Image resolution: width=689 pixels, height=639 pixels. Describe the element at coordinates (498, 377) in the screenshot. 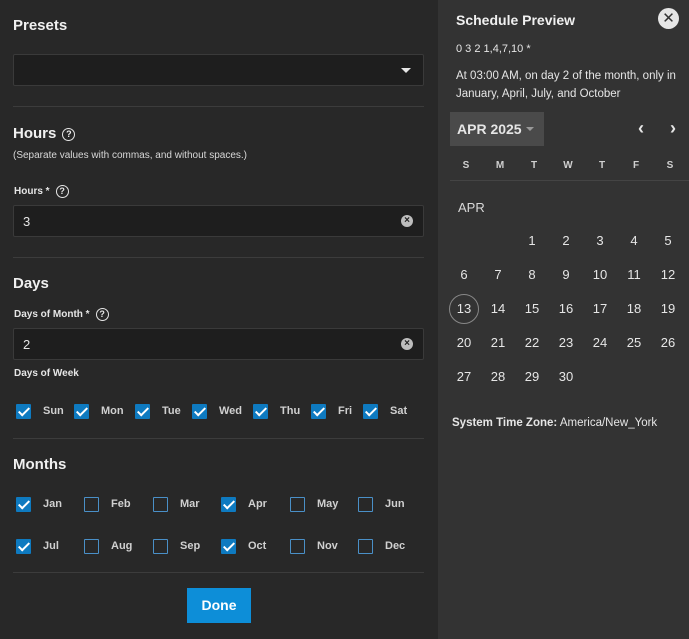

I see `calendar-day: 28` at that location.